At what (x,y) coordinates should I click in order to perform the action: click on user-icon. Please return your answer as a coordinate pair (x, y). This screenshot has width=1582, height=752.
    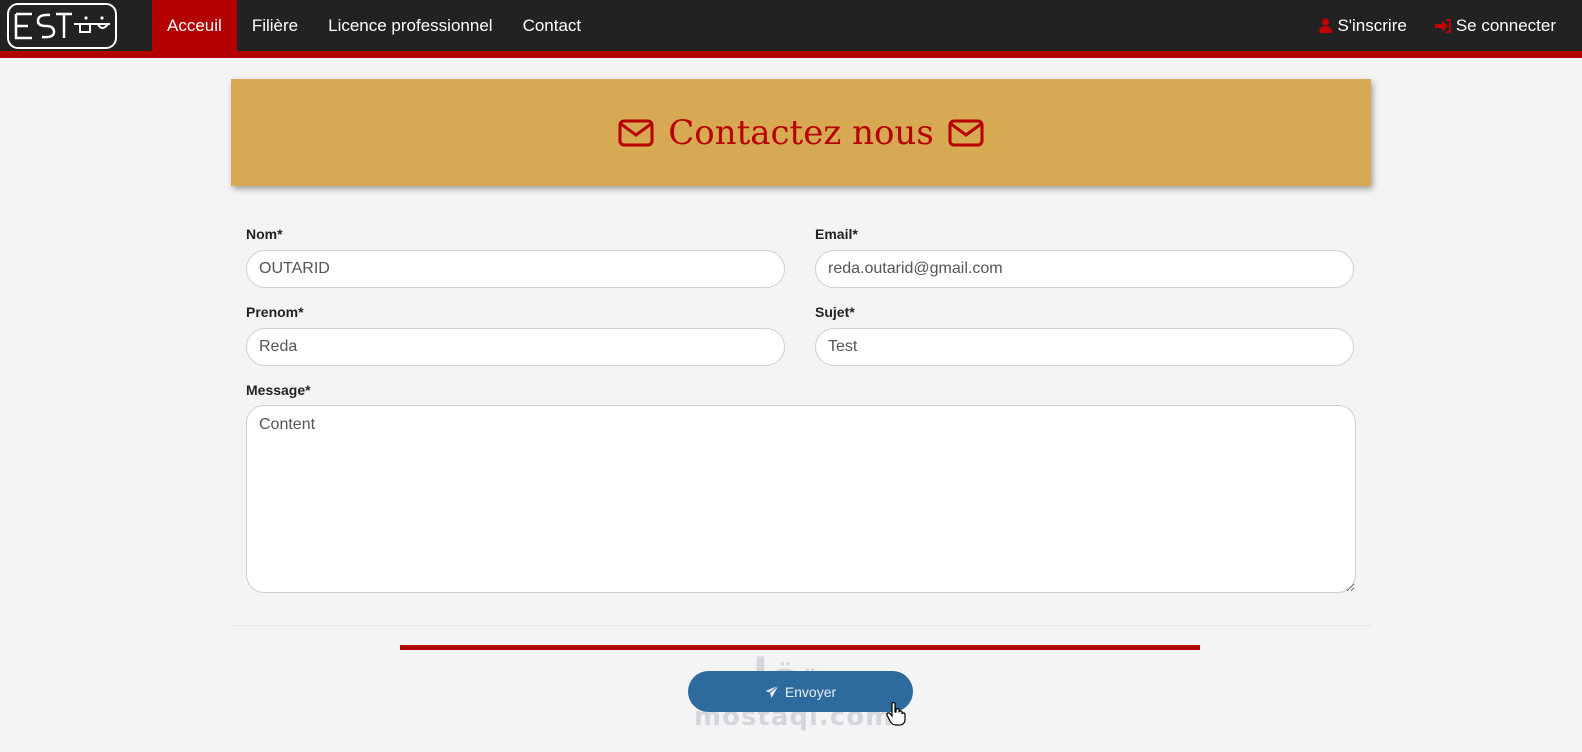
    Looking at the image, I should click on (1326, 25).